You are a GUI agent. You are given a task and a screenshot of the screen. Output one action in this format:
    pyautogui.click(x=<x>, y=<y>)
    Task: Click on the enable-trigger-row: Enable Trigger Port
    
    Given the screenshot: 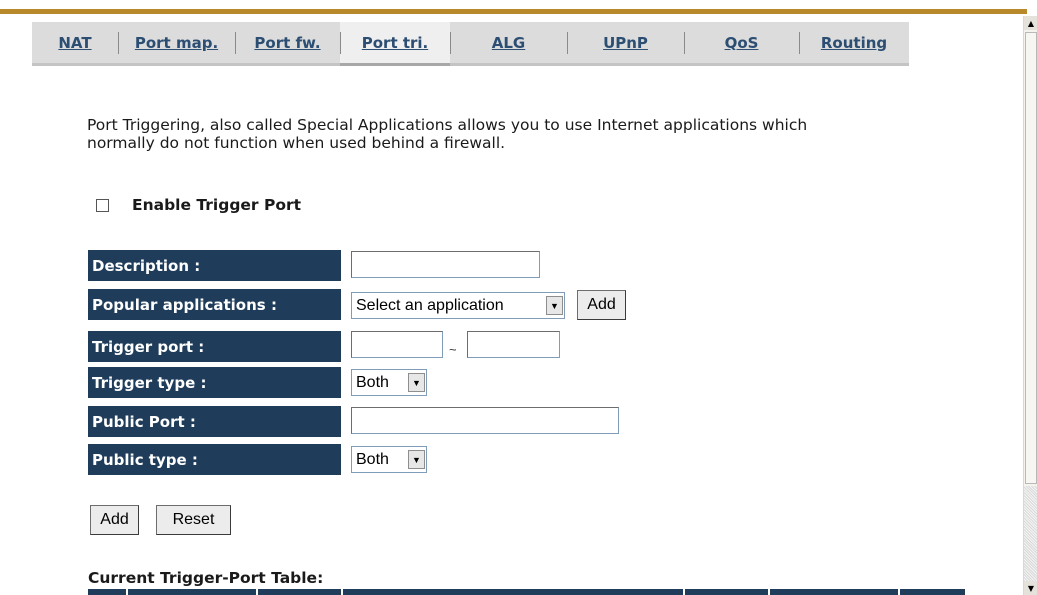 What is the action you would take?
    pyautogui.click(x=198, y=205)
    